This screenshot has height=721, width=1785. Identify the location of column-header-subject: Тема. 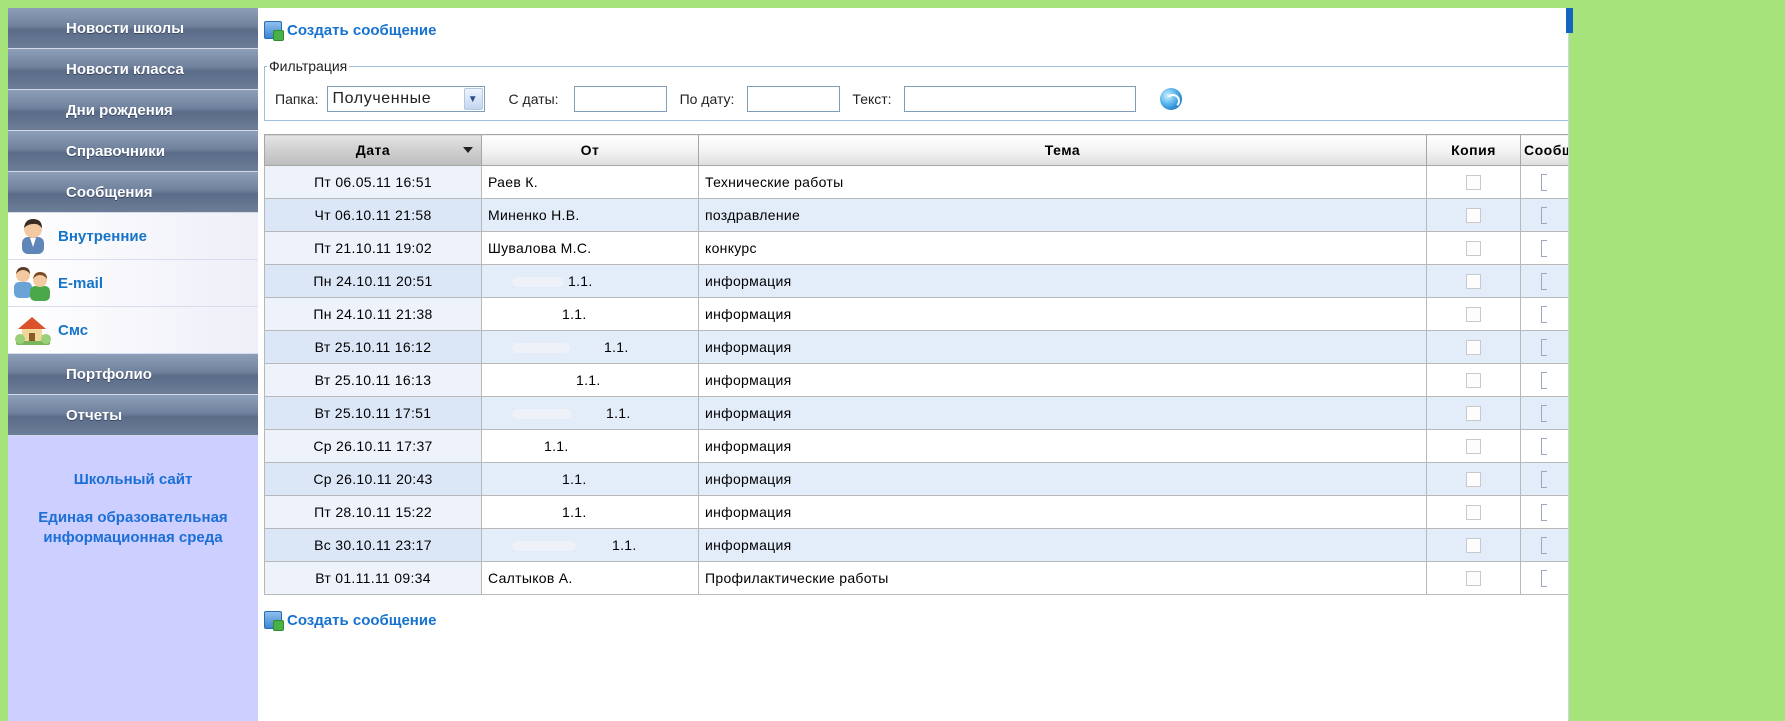
(1062, 150).